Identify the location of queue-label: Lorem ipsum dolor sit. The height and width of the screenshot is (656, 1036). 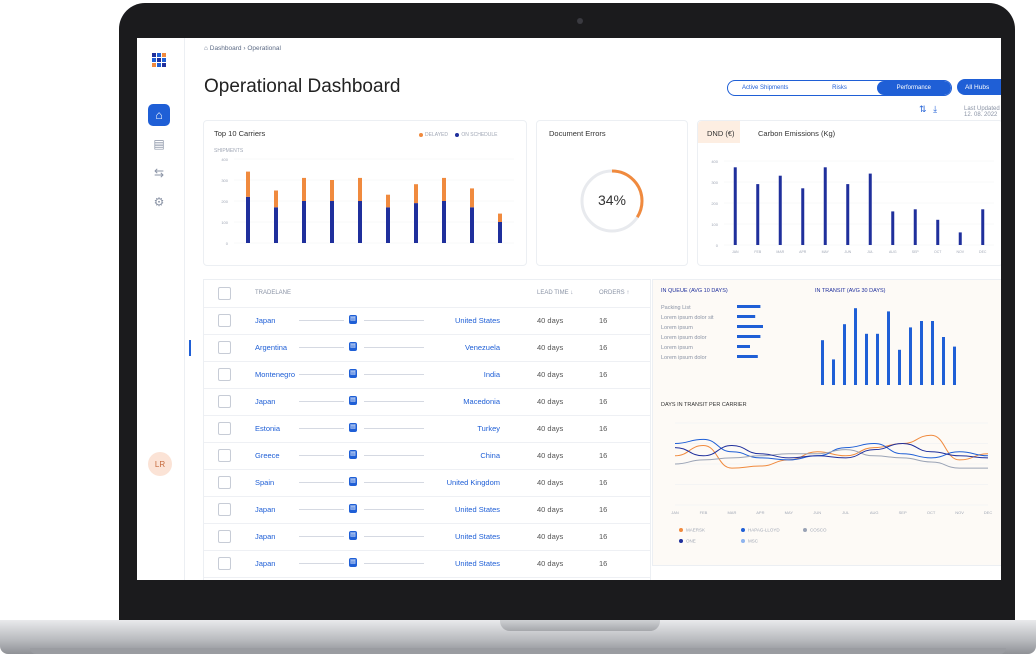
(687, 318).